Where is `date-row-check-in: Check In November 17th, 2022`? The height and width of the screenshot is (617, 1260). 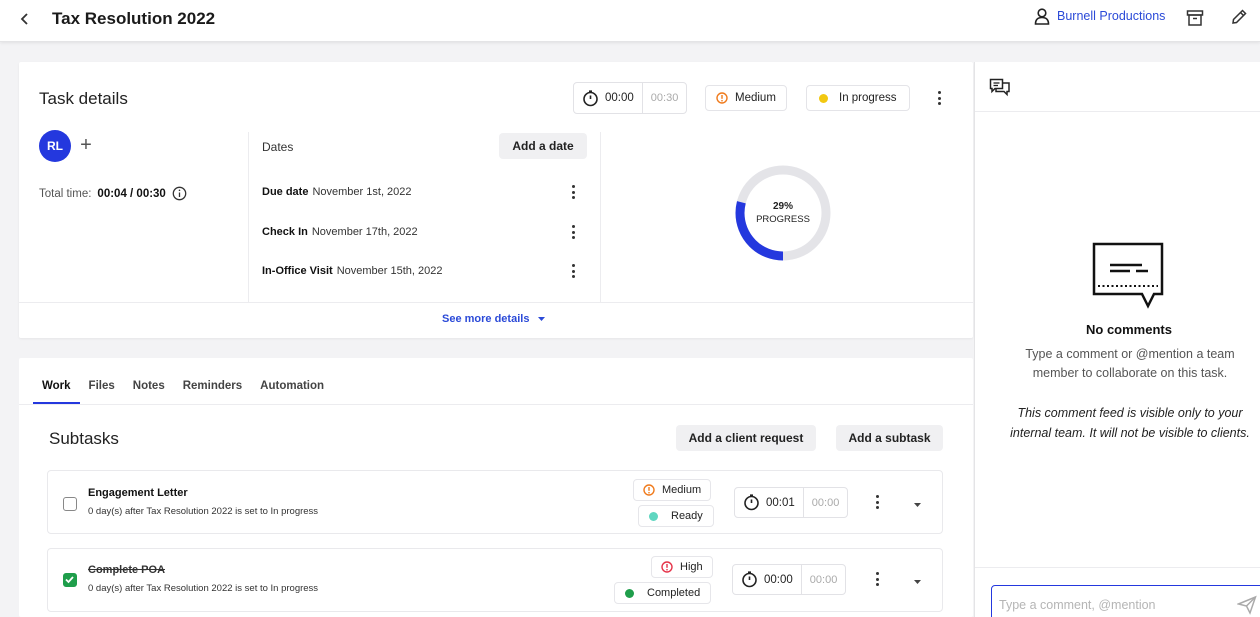 date-row-check-in: Check In November 17th, 2022 is located at coordinates (340, 232).